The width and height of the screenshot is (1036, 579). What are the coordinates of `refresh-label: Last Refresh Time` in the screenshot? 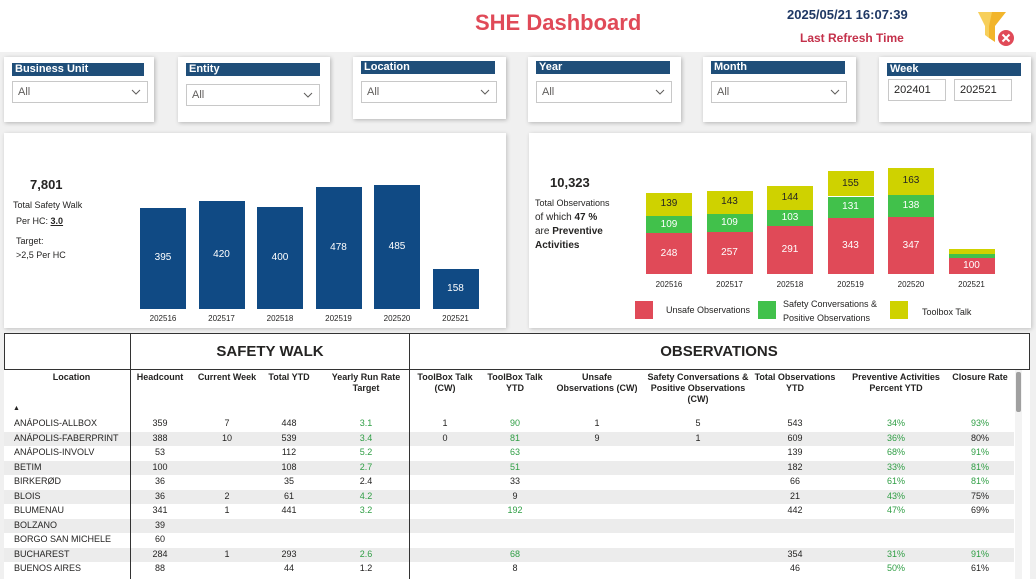 It's located at (852, 38).